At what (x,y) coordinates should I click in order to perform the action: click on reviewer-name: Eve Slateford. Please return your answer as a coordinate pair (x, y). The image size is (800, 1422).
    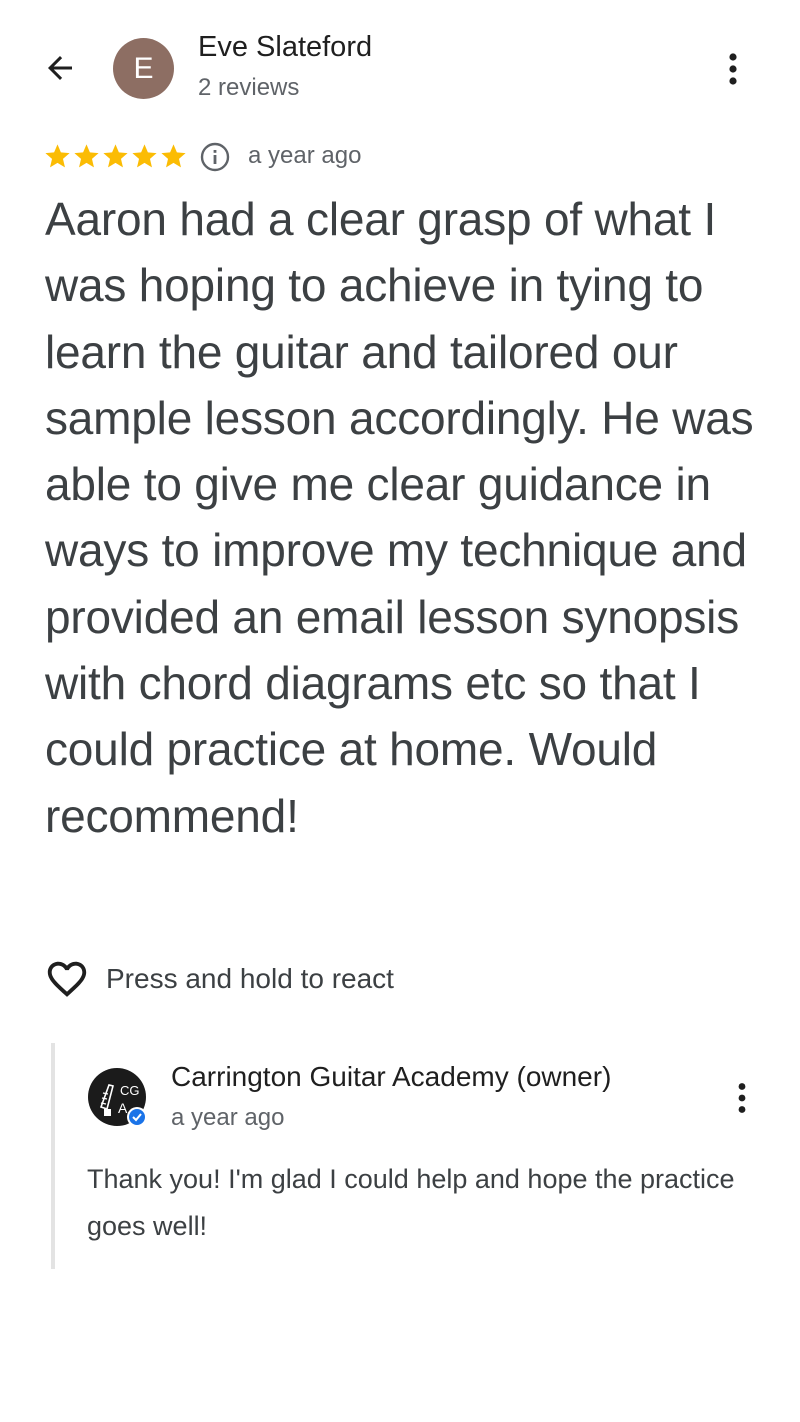
    Looking at the image, I should click on (285, 47).